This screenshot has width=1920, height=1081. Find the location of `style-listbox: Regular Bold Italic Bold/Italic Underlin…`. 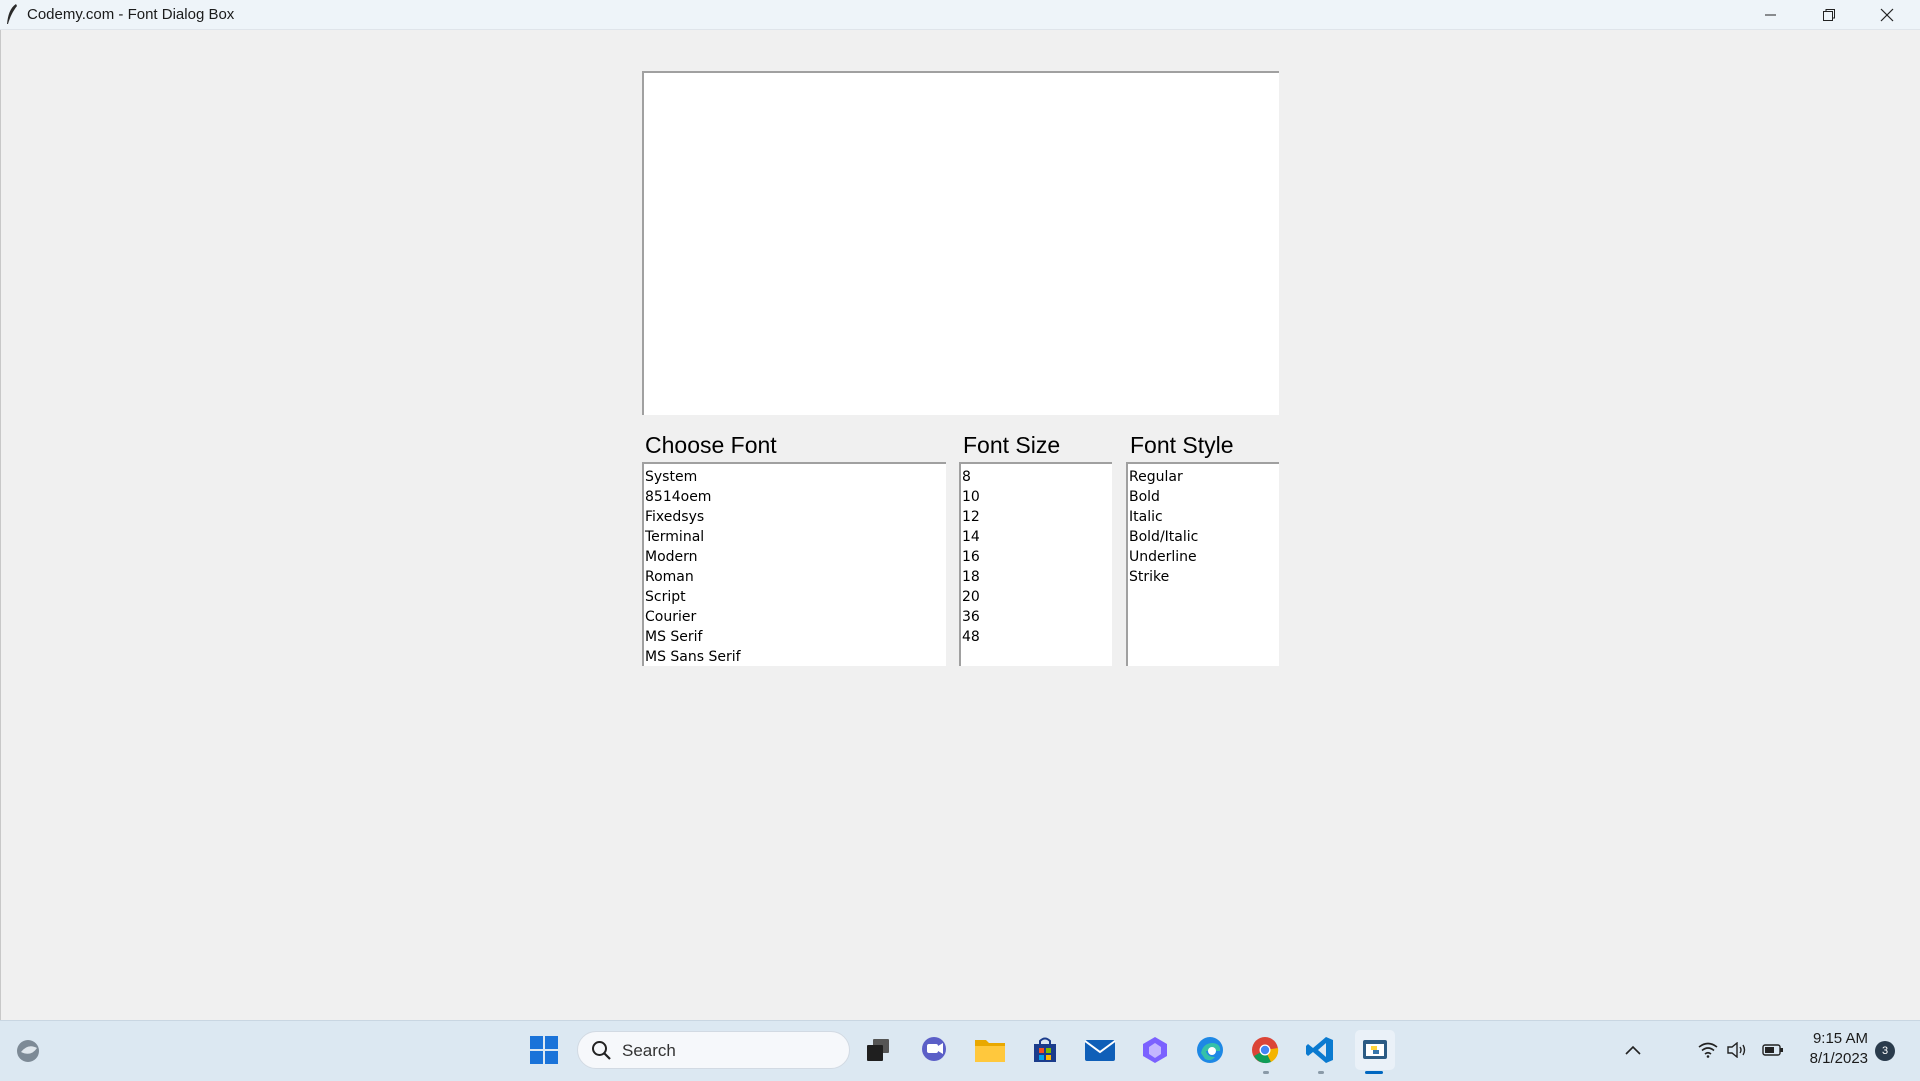

style-listbox: Regular Bold Italic Bold/Italic Underlin… is located at coordinates (1202, 564).